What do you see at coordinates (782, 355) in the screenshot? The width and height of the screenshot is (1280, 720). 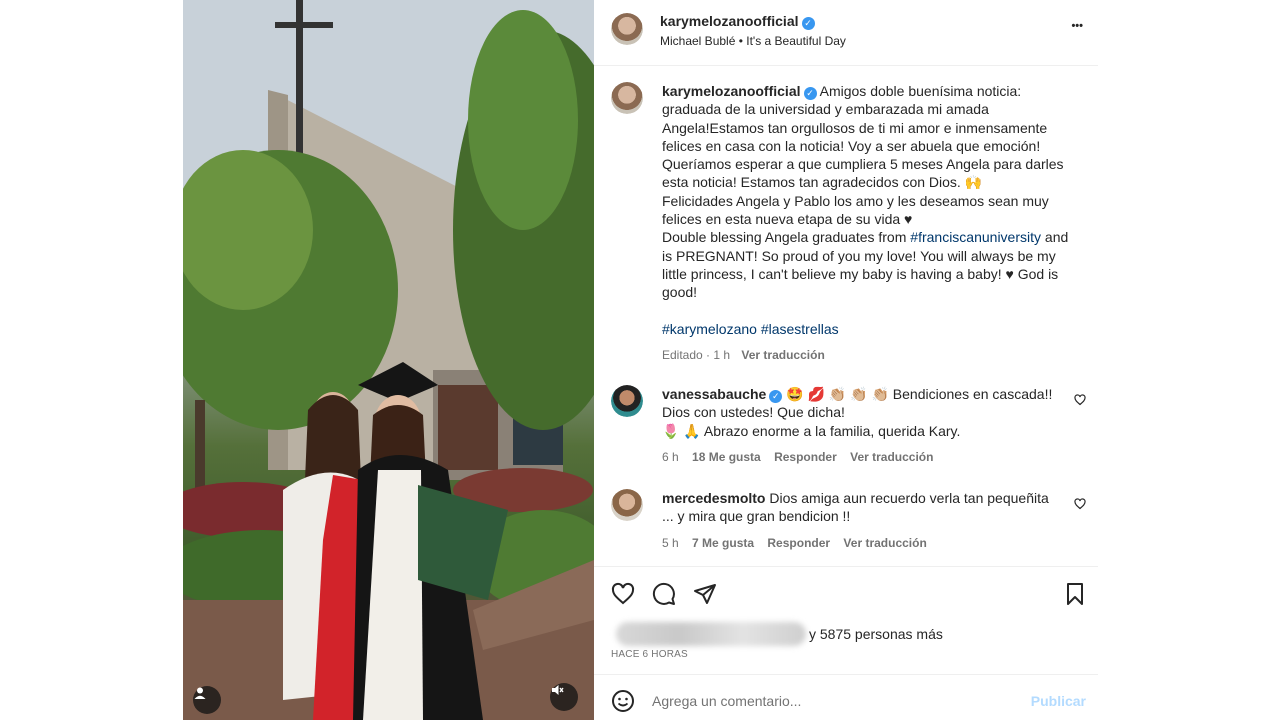 I see `caption-translate-link: Ver traducción` at bounding box center [782, 355].